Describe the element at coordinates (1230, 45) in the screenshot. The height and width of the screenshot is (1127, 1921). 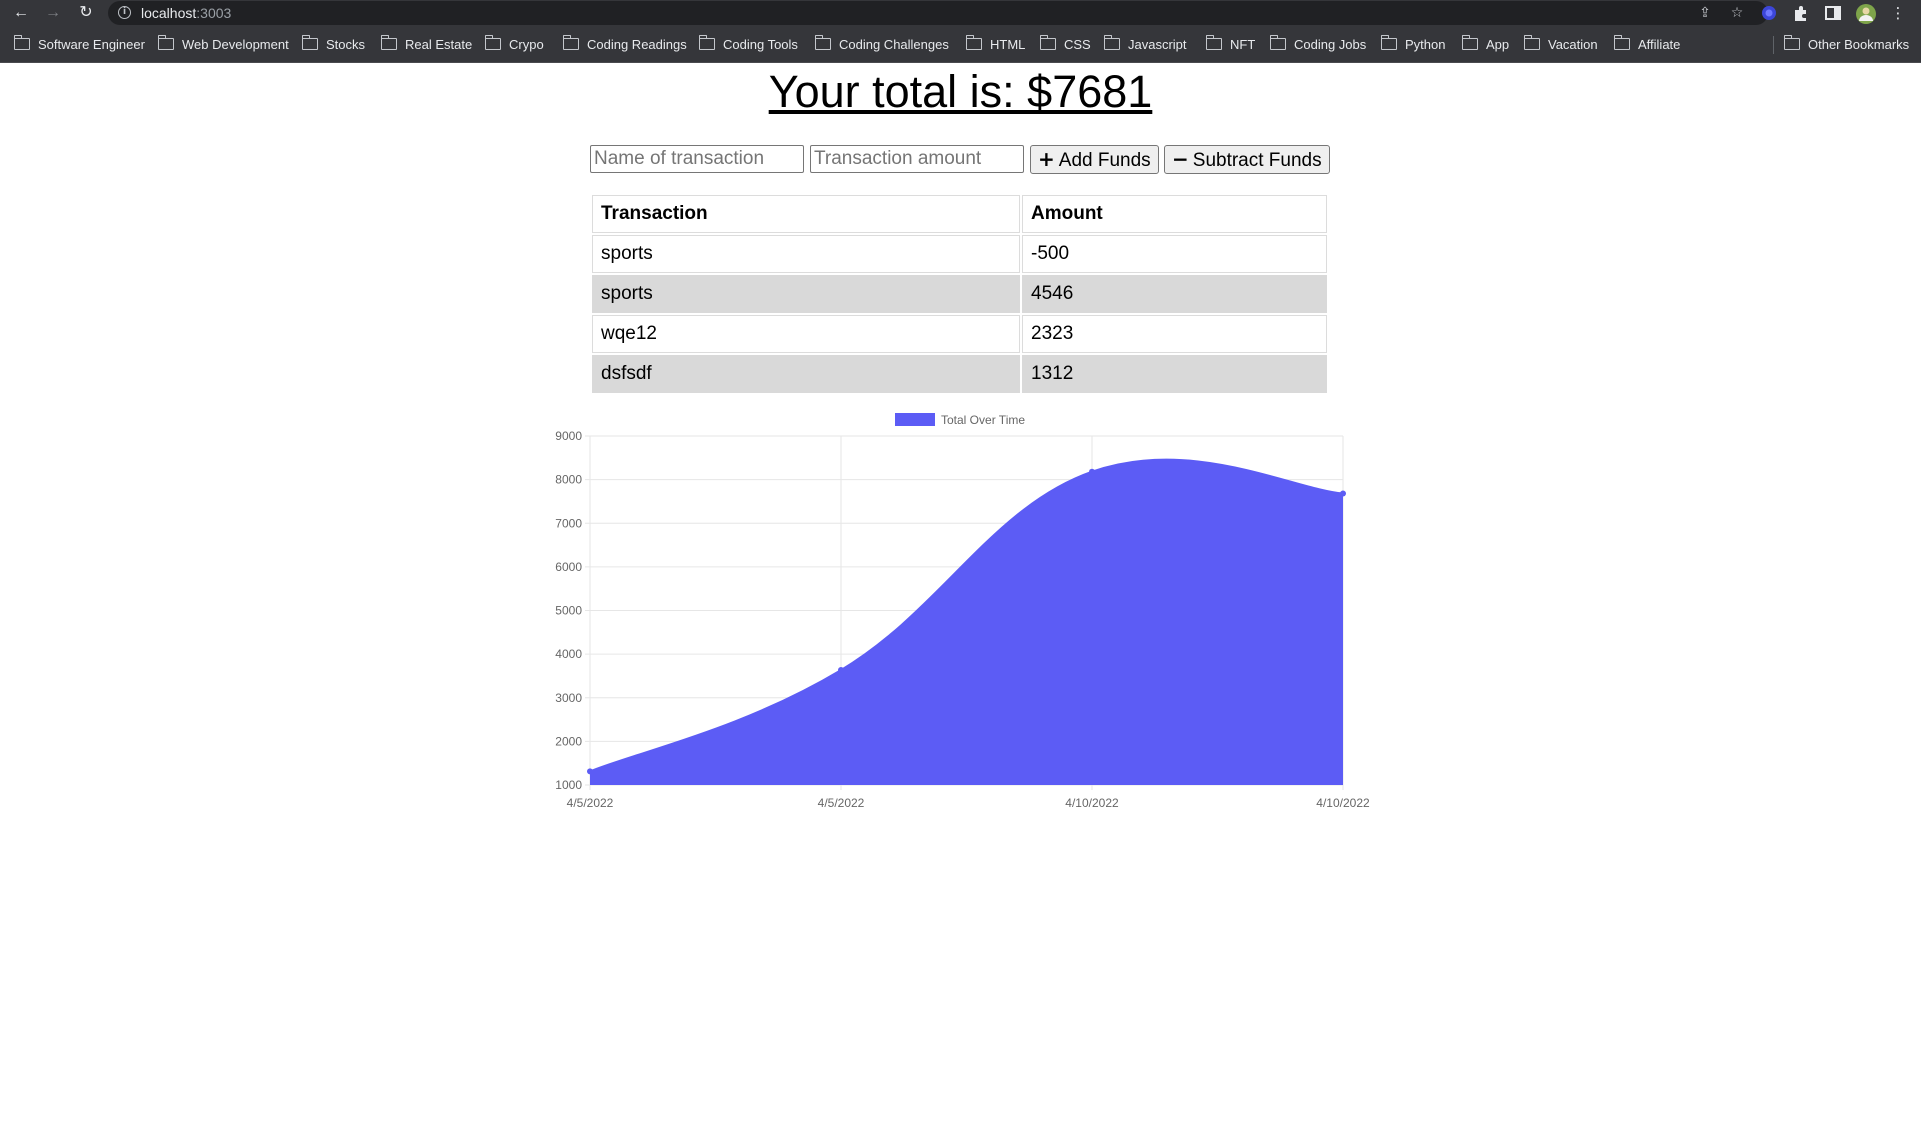
I see `bookmark-folder: NFT` at that location.